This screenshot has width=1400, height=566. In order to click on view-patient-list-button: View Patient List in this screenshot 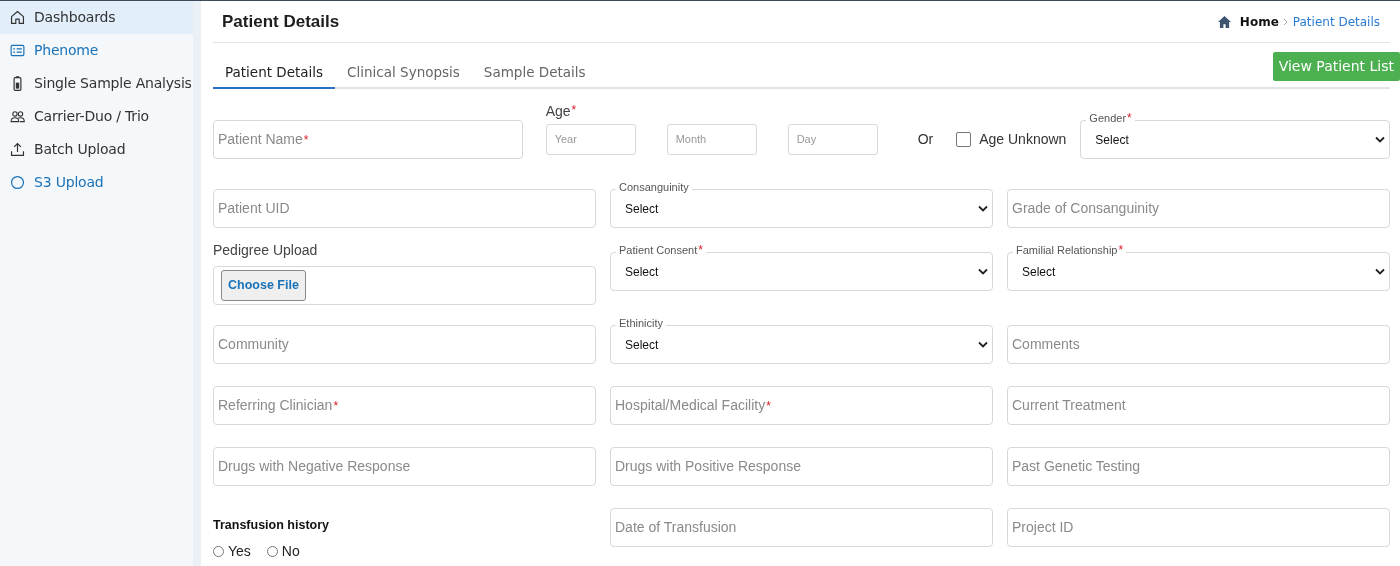, I will do `click(1336, 66)`.